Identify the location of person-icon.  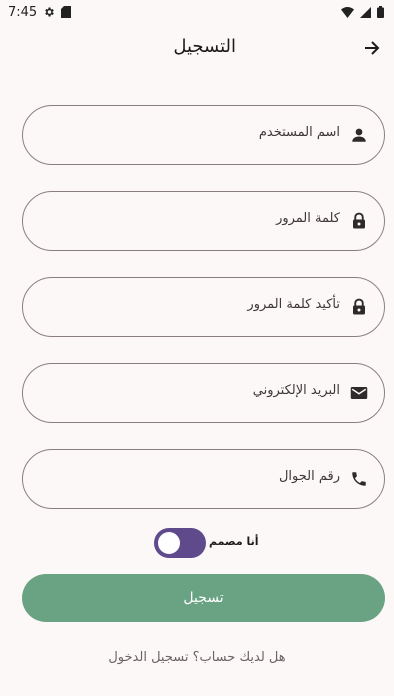
(359, 135).